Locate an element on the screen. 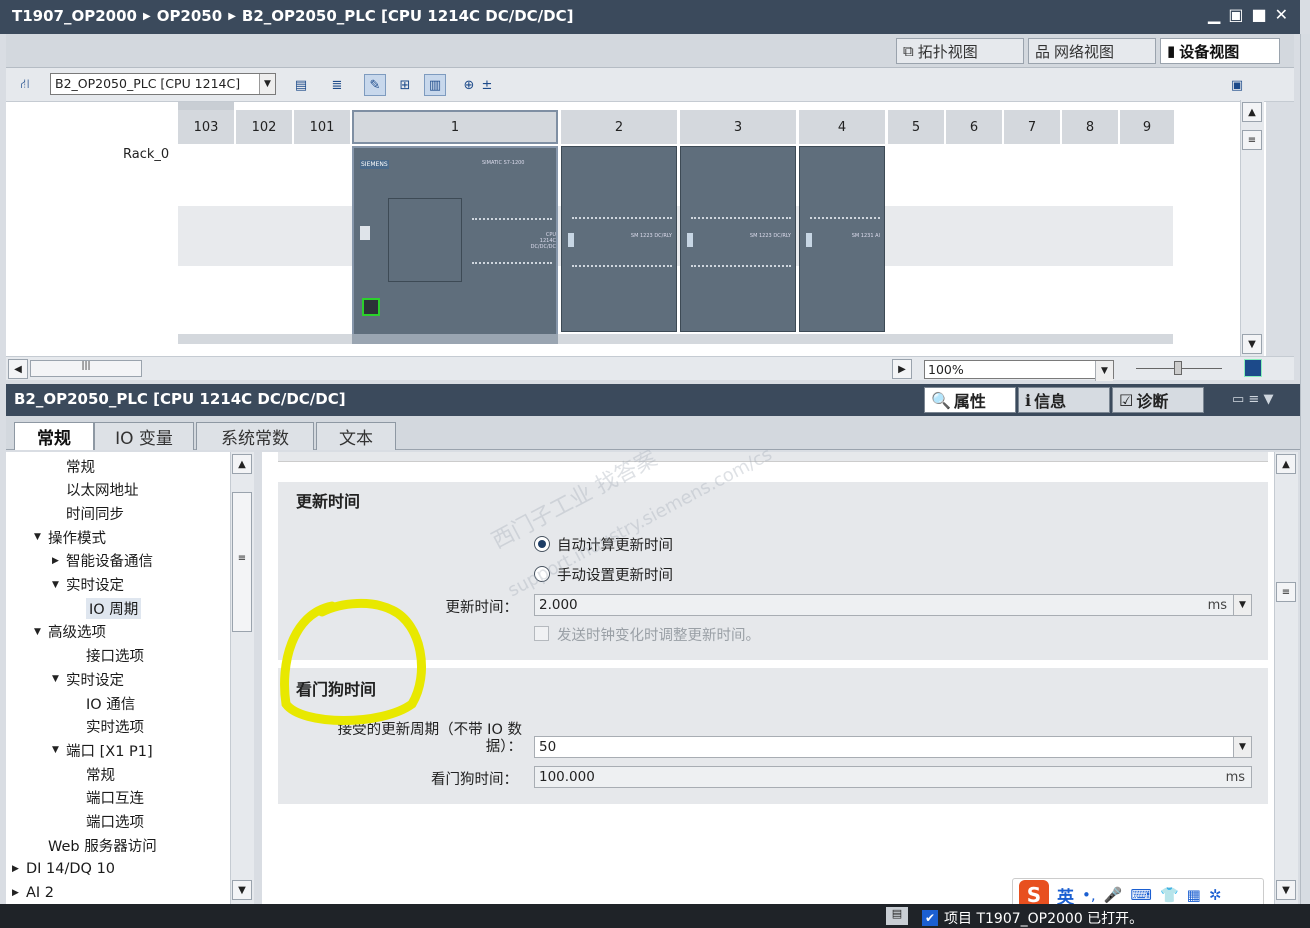 The width and height of the screenshot is (1310, 928). nav-scrollbar: ▲ ≡ ▼ is located at coordinates (242, 678).